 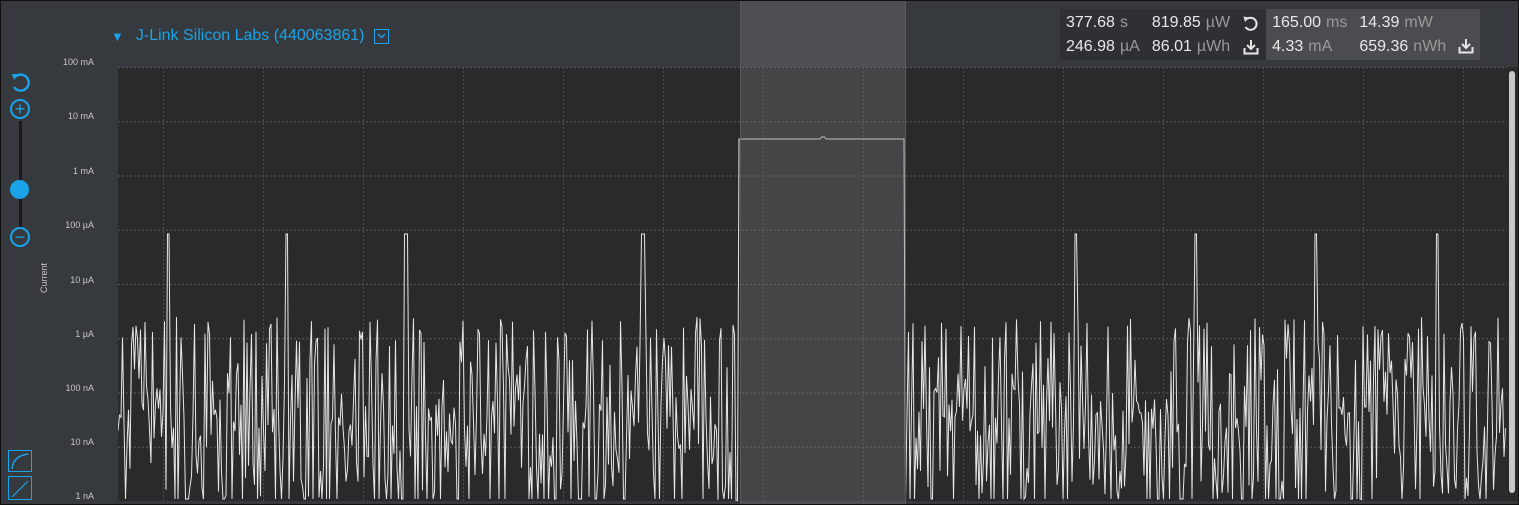 What do you see at coordinates (1129, 46) in the screenshot?
I see `total-current-unit: µA` at bounding box center [1129, 46].